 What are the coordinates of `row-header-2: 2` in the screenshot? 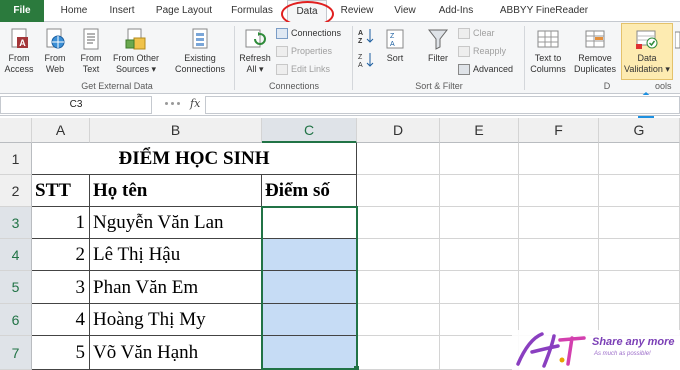 It's located at (16, 191).